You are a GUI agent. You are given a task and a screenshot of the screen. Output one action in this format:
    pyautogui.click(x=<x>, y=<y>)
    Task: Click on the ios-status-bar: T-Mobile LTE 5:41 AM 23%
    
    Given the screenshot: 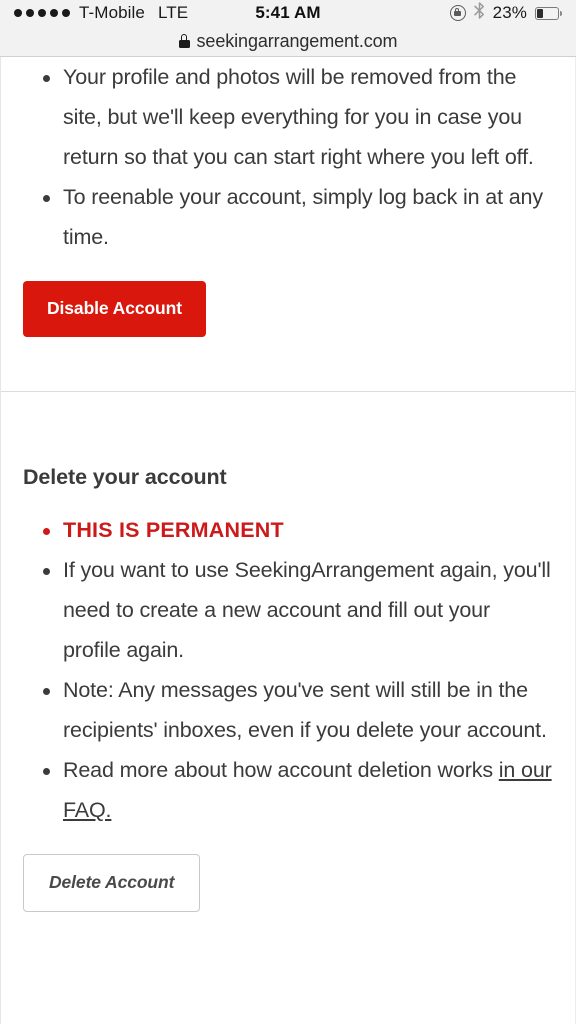 What is the action you would take?
    pyautogui.click(x=288, y=13)
    